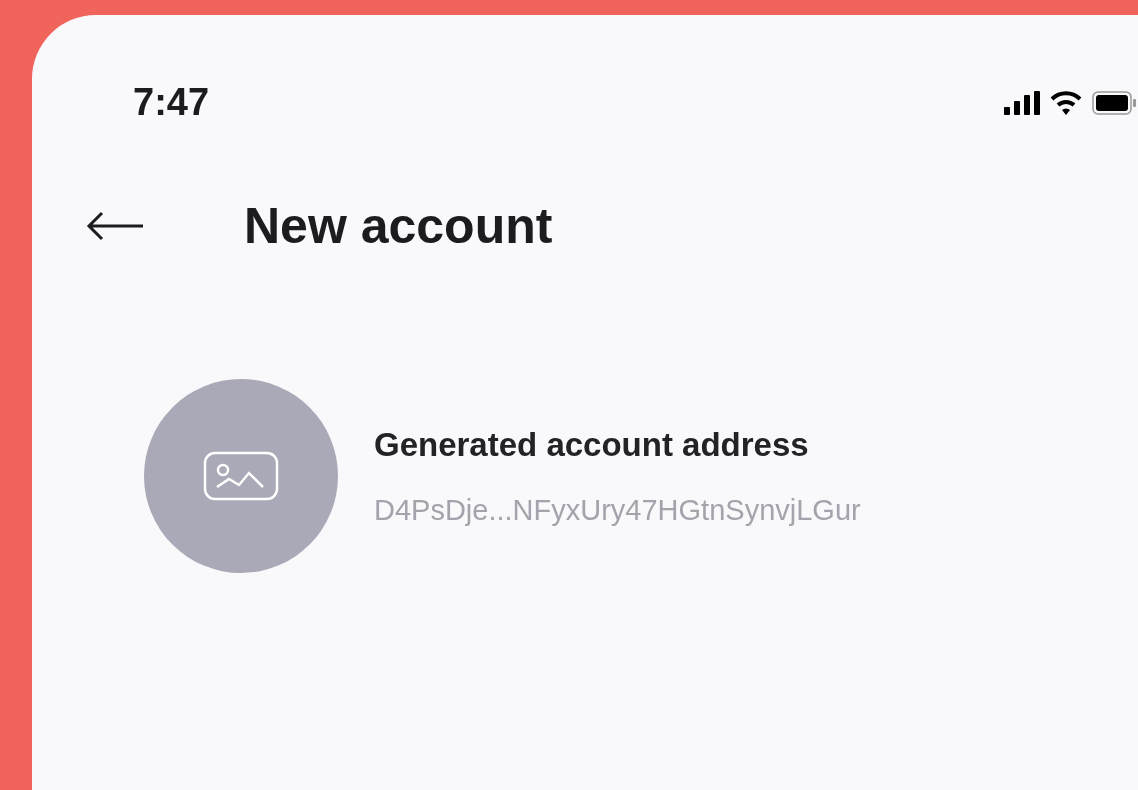  What do you see at coordinates (241, 476) in the screenshot?
I see `image-icon` at bounding box center [241, 476].